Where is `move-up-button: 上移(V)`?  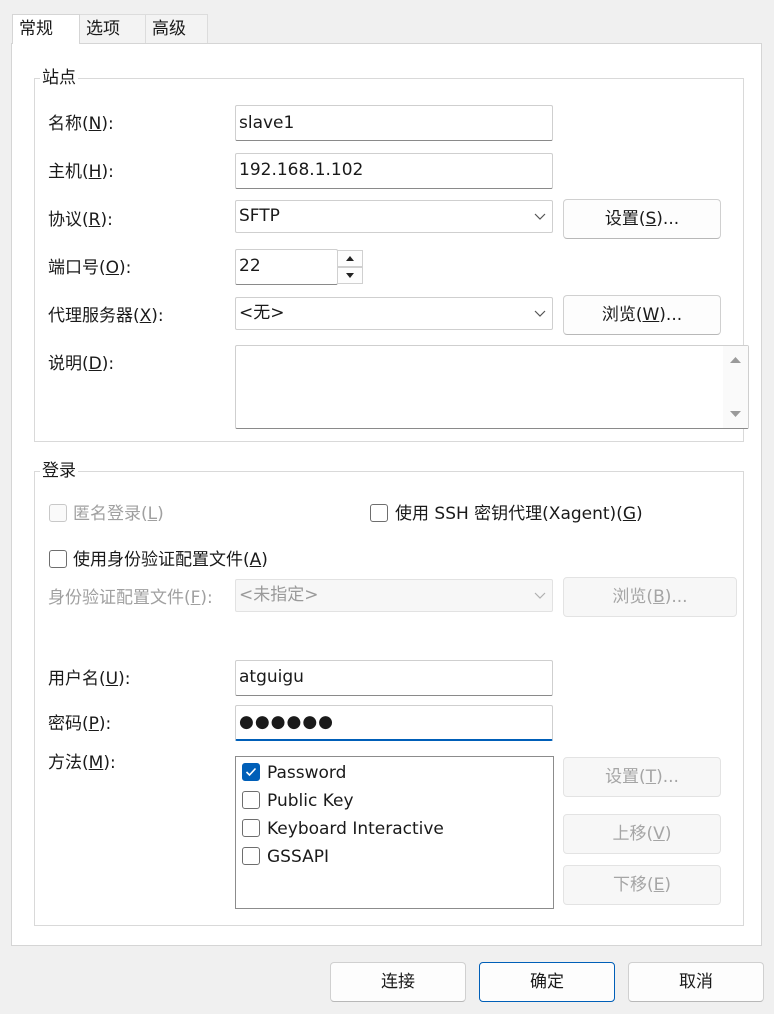 move-up-button: 上移(V) is located at coordinates (642, 834).